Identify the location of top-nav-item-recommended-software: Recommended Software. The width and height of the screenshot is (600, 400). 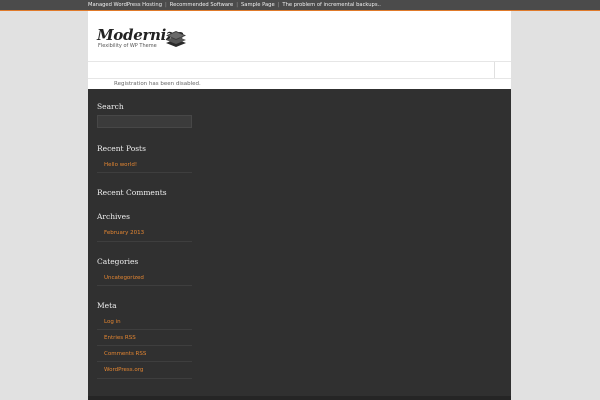
(201, 5).